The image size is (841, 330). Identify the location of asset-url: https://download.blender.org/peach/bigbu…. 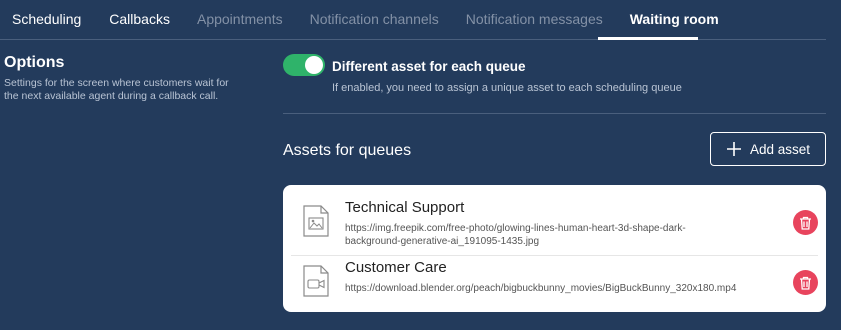
(541, 288).